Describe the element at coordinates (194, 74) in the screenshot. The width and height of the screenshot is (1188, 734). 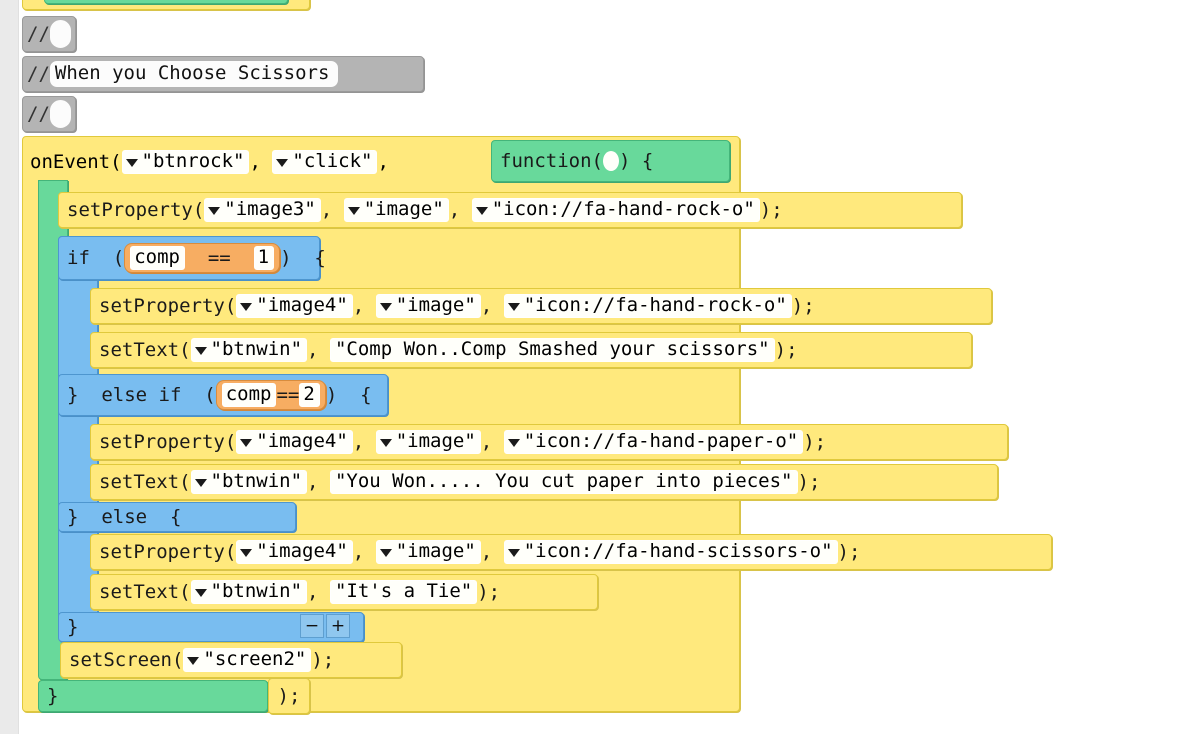
I see `comment-text-input: When you Choose Scissors` at that location.